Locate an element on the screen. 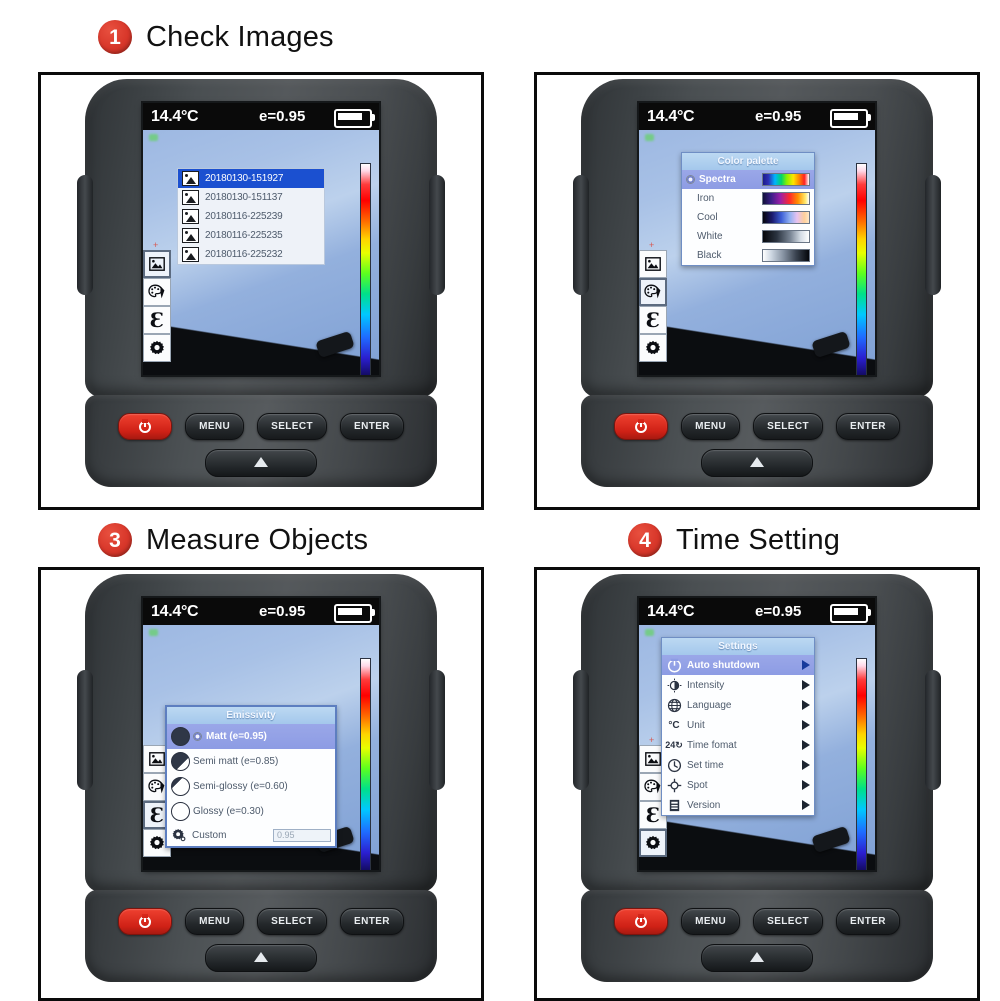  emissivity-menu: Emissivity Matt (e=0.95) Semi matt (e=0. is located at coordinates (251, 776).